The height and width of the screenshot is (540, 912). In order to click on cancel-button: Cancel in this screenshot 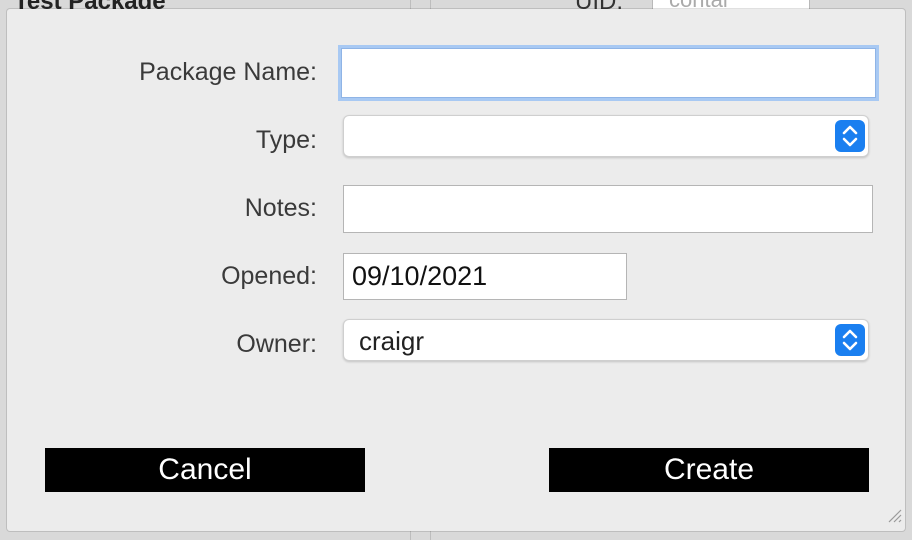, I will do `click(205, 470)`.